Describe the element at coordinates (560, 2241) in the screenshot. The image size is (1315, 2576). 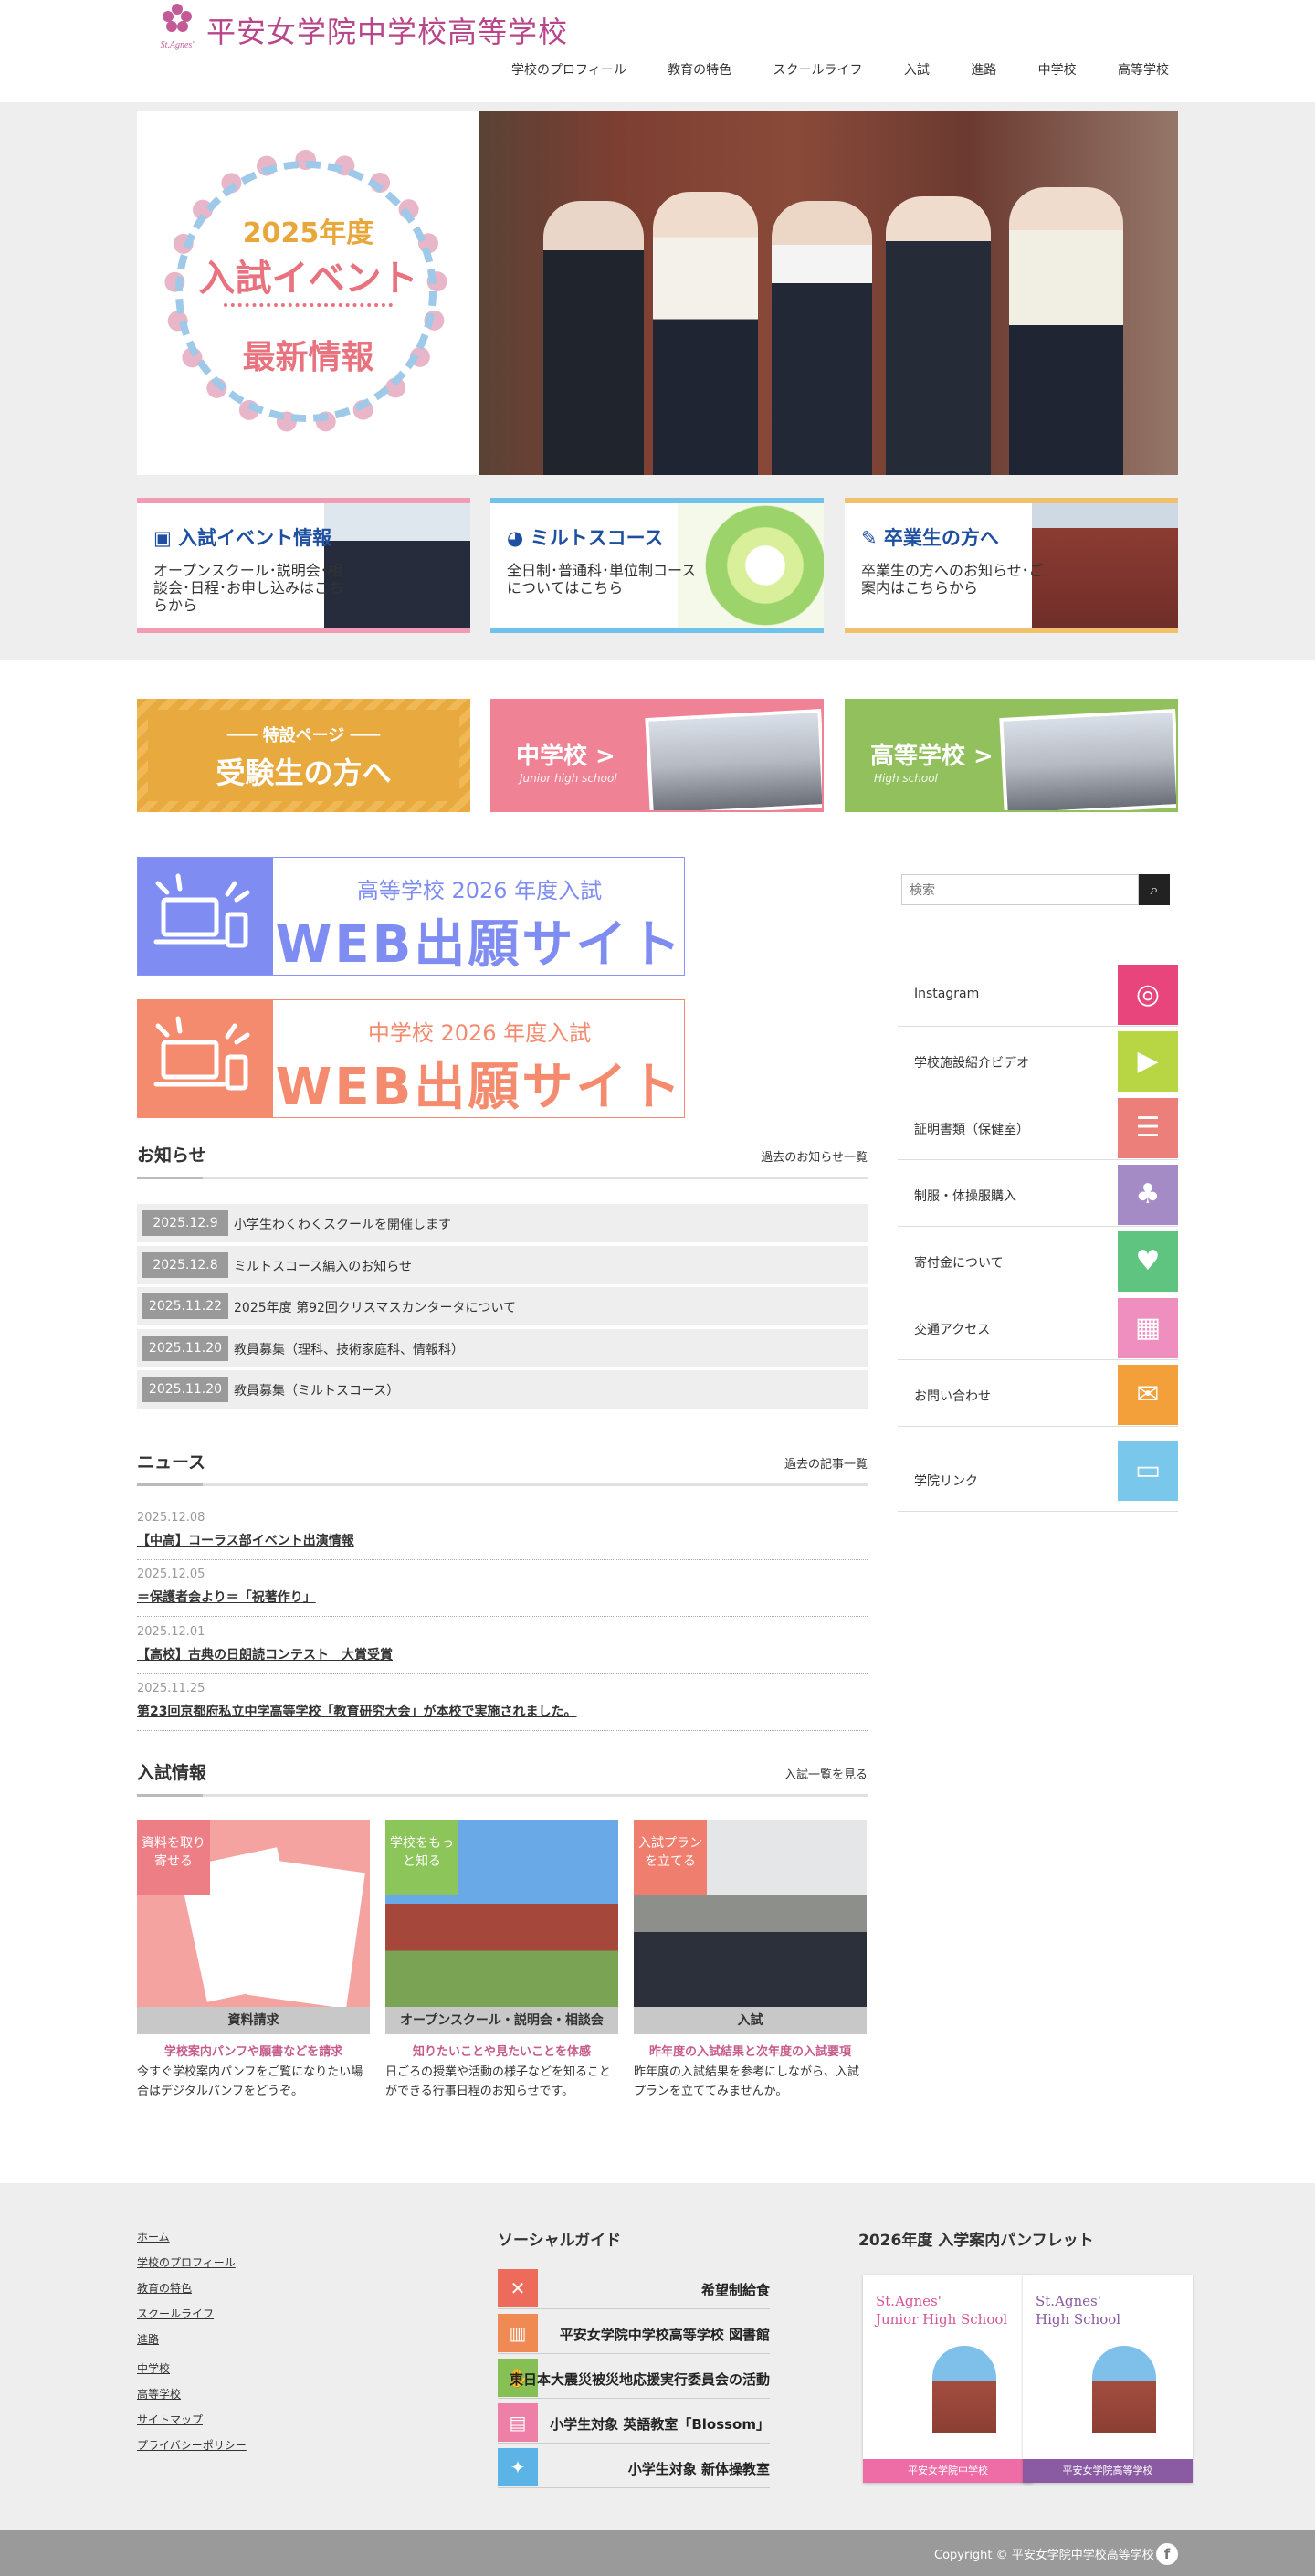
I see `social-guide-title: ソーシャルガイド` at that location.